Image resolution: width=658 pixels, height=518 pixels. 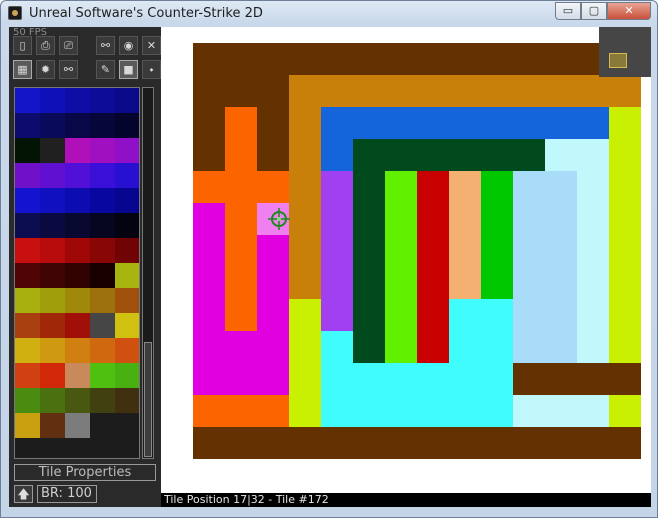 I want to click on trigger-tool-icon: ⚯, so click(x=68, y=69).